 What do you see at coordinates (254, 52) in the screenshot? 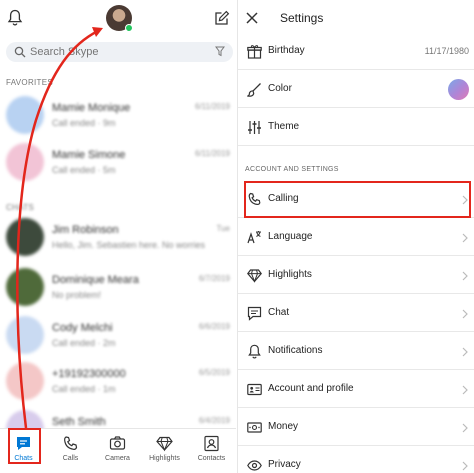
I see `gift-icon` at bounding box center [254, 52].